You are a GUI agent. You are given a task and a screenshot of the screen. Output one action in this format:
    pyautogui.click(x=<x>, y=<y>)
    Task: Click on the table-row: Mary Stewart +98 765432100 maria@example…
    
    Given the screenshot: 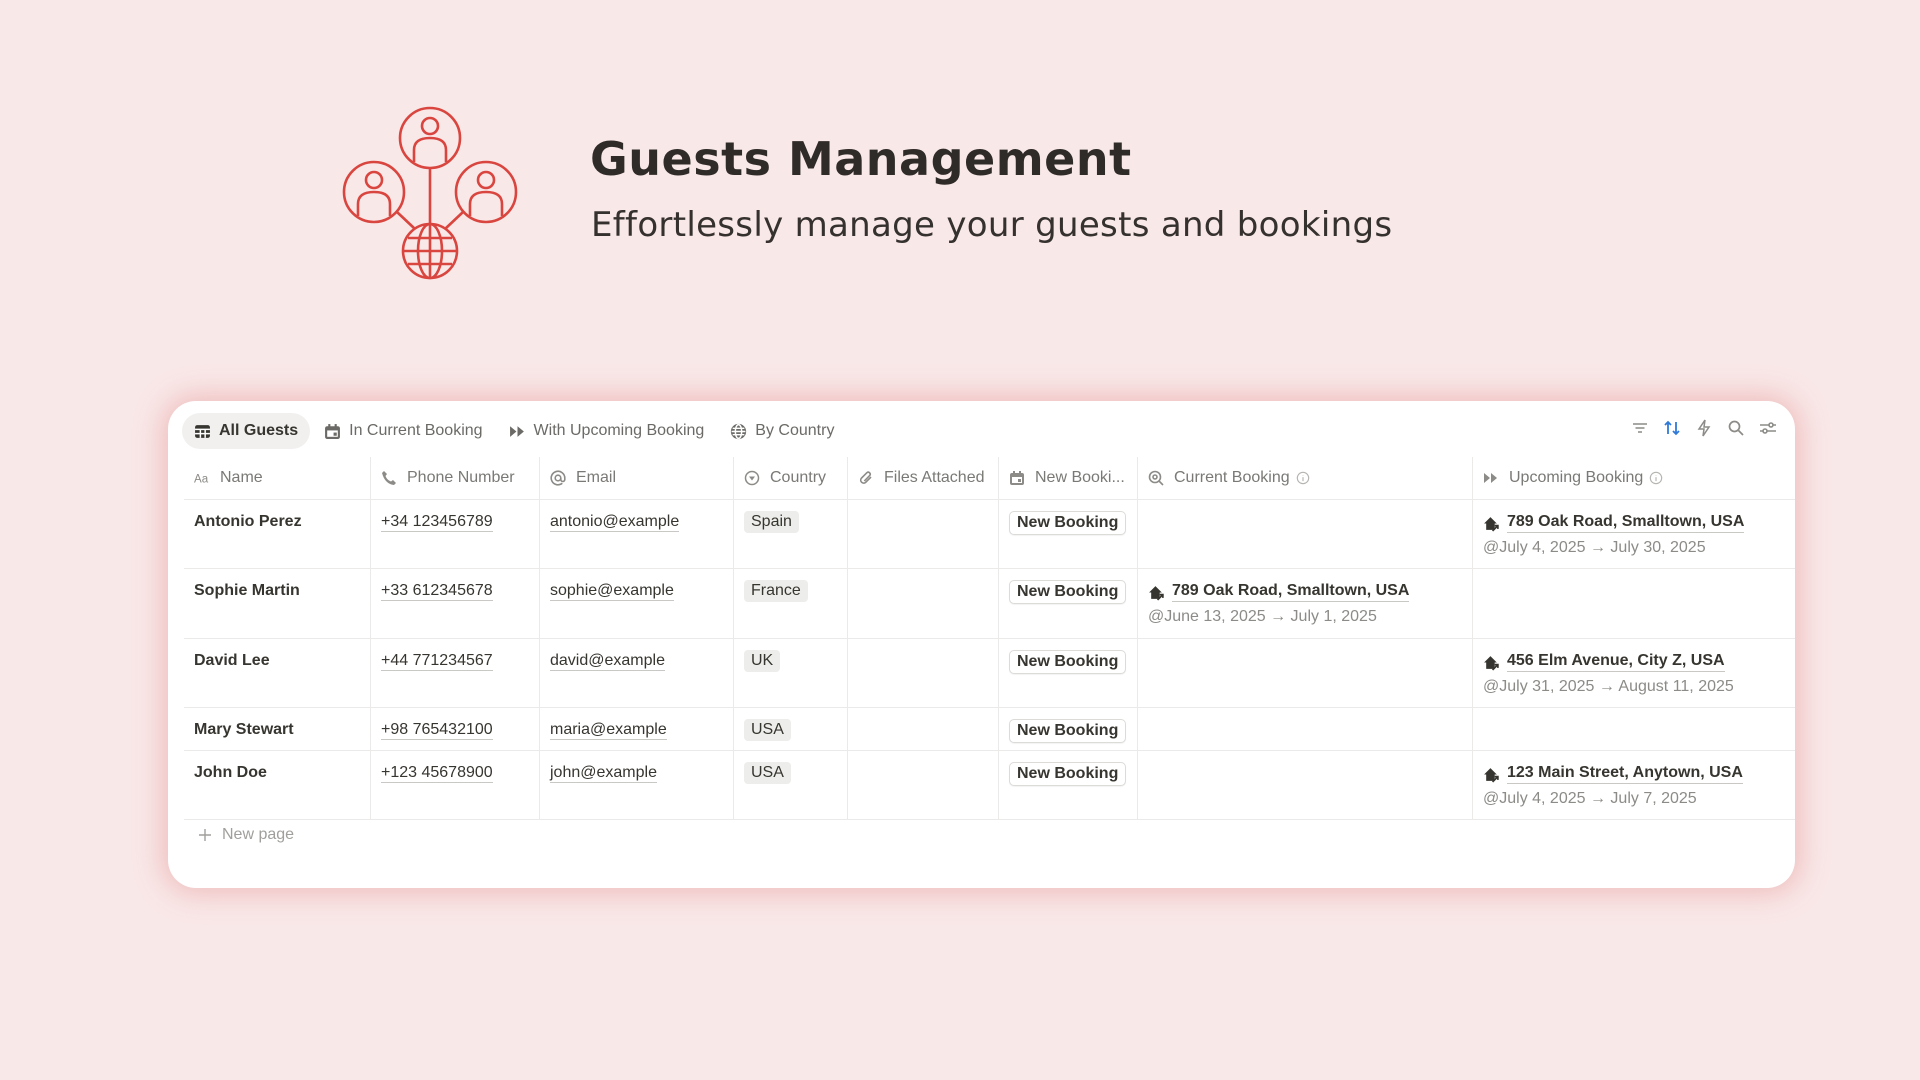 What is the action you would take?
    pyautogui.click(x=989, y=729)
    